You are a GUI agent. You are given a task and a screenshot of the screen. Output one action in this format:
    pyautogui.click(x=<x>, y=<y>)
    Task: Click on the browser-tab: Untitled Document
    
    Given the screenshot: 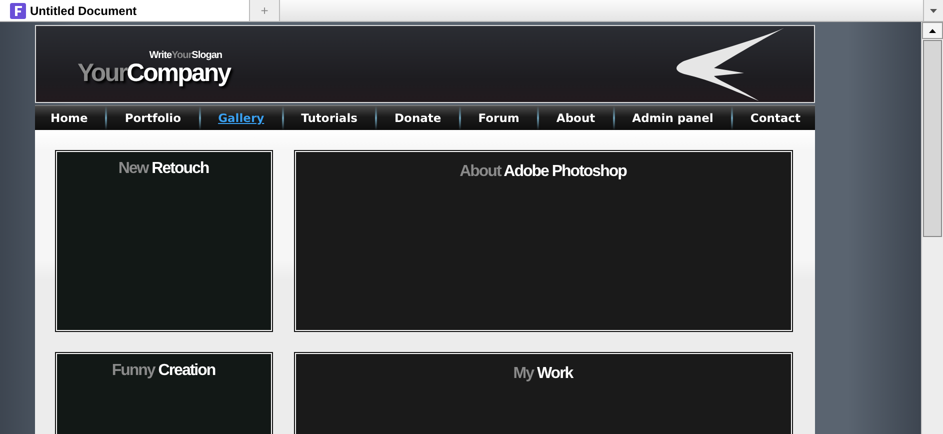 What is the action you would take?
    pyautogui.click(x=125, y=10)
    